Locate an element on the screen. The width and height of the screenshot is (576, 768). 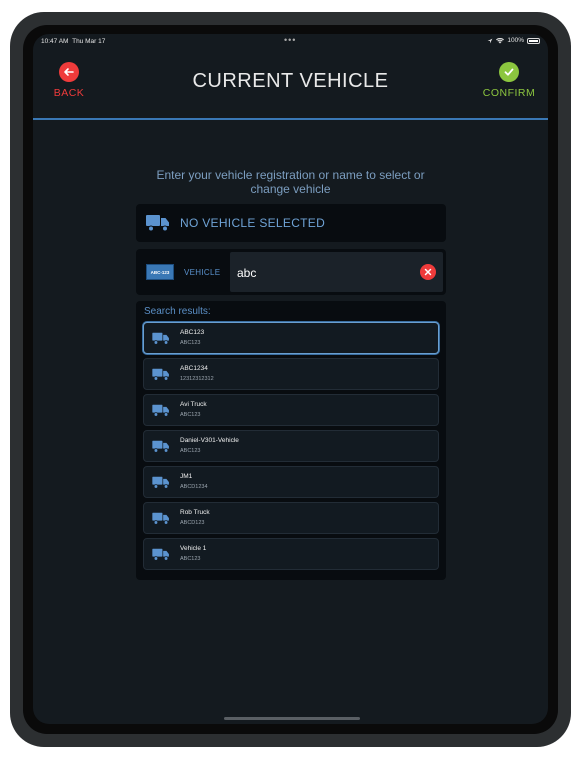
multitasking-dots: ••• is located at coordinates (290, 40).